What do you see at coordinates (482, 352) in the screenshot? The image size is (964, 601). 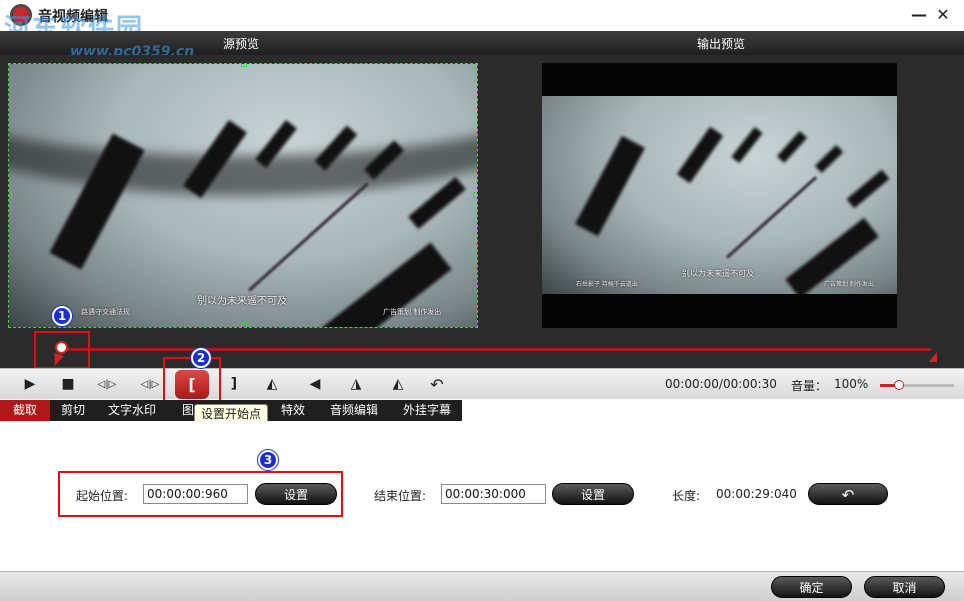 I see `timeline` at bounding box center [482, 352].